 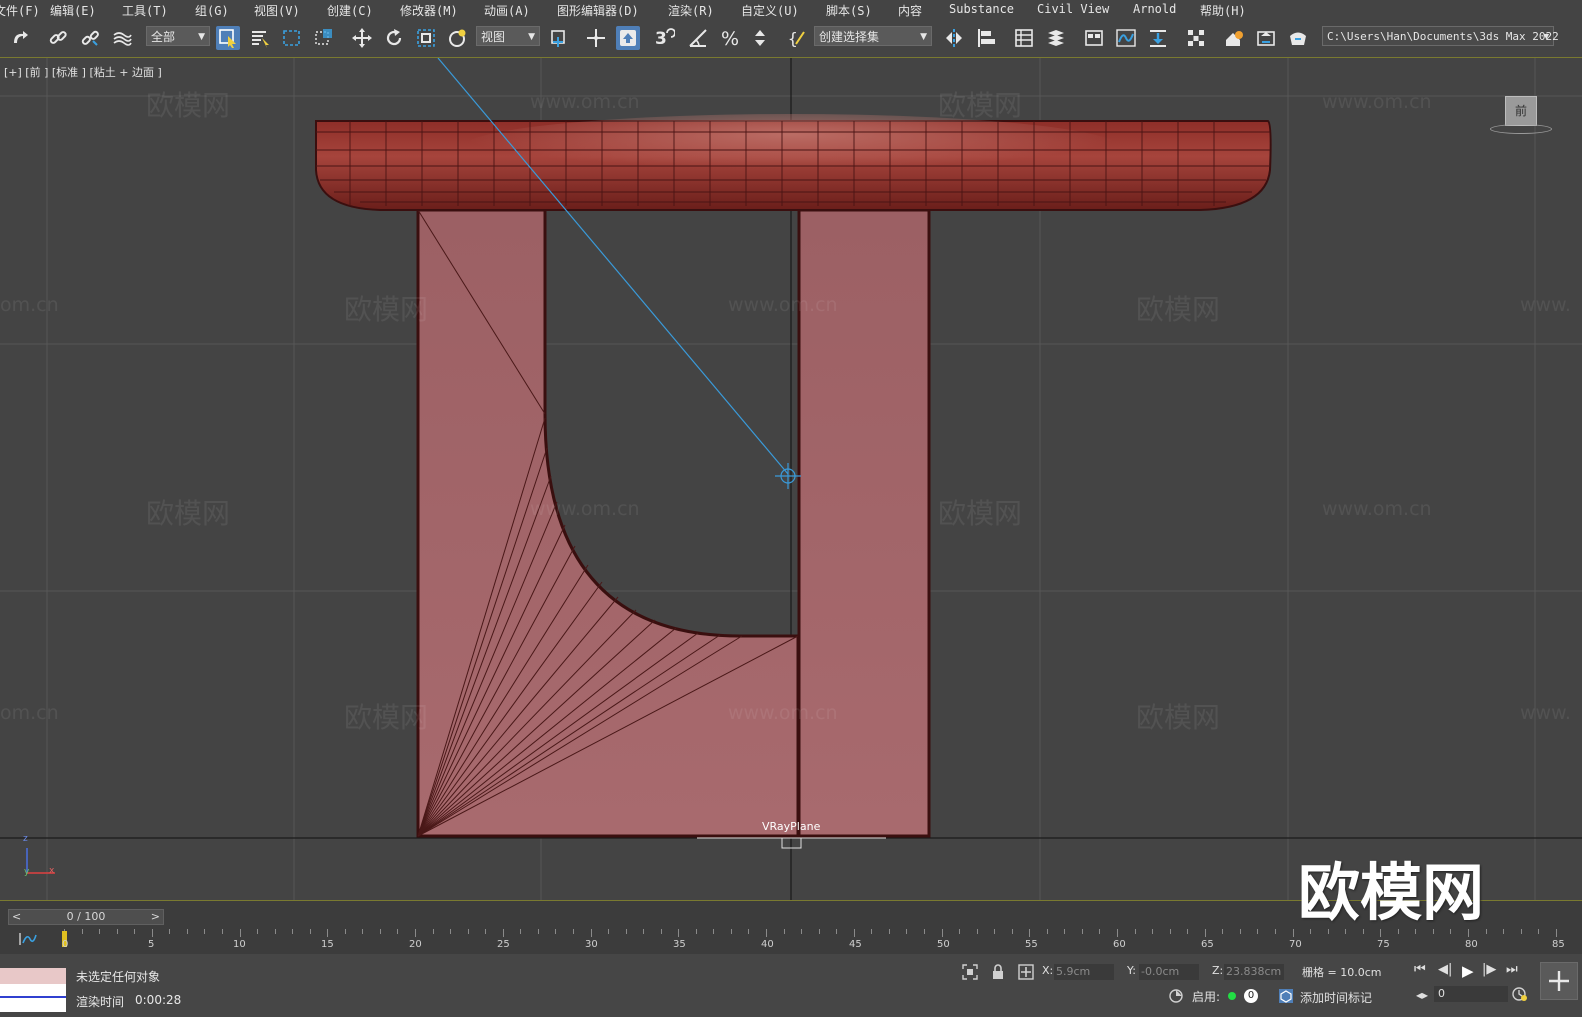 I want to click on scene-explorer-icon, so click(x=1024, y=38).